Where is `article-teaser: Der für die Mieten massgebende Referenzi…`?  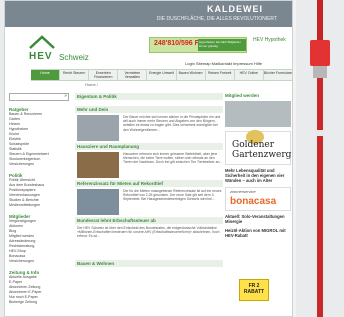 article-teaser: Der für die Mieten massgebende Referenzi… is located at coordinates (172, 195).